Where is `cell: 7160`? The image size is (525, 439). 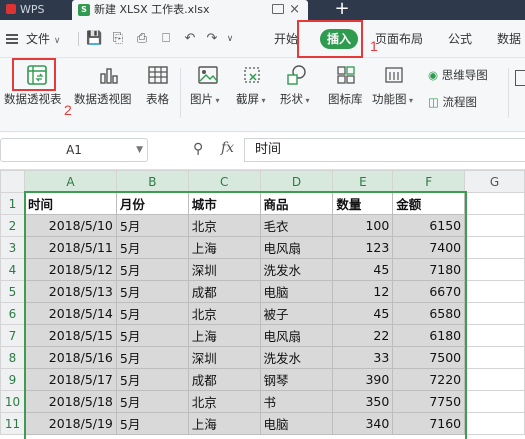 cell: 7160 is located at coordinates (429, 423).